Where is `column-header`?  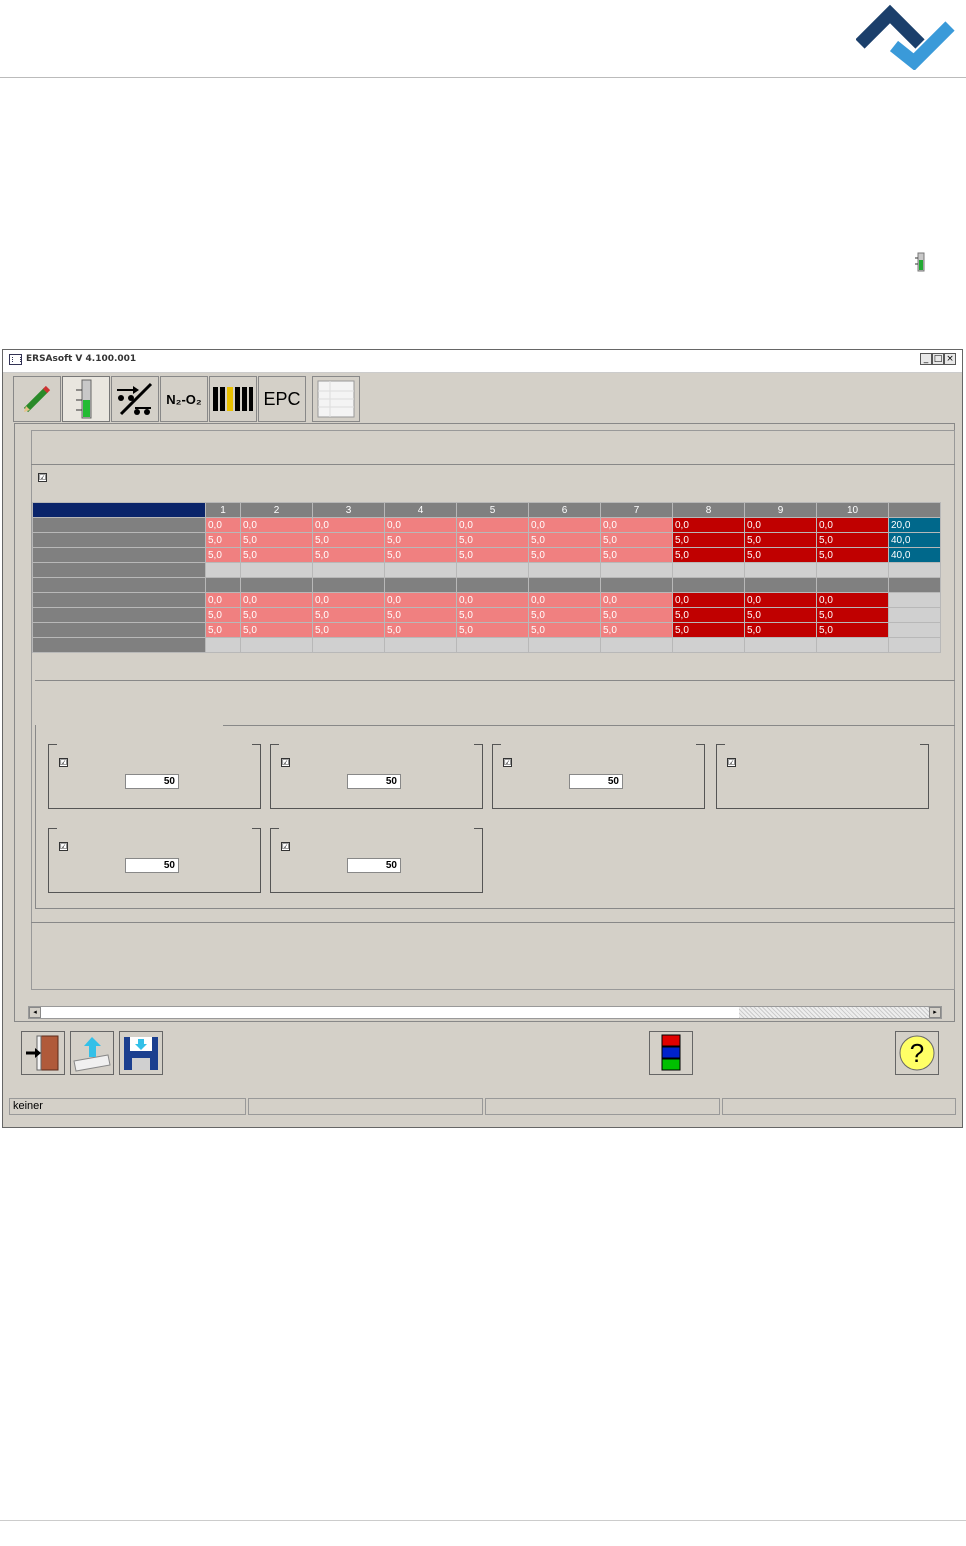
column-header is located at coordinates (914, 510).